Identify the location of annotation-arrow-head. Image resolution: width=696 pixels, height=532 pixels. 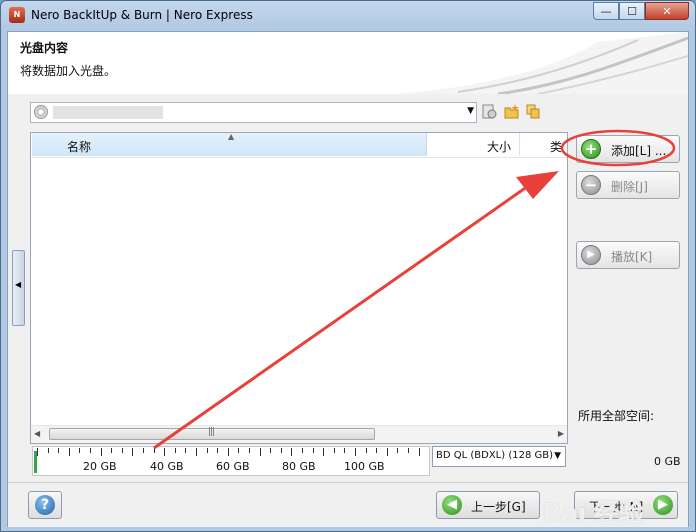
(537, 185).